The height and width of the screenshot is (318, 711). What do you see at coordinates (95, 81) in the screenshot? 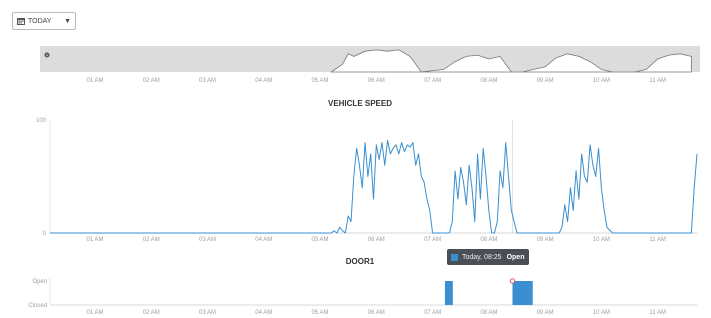
I see `overview-tick-label: 01 AM` at bounding box center [95, 81].